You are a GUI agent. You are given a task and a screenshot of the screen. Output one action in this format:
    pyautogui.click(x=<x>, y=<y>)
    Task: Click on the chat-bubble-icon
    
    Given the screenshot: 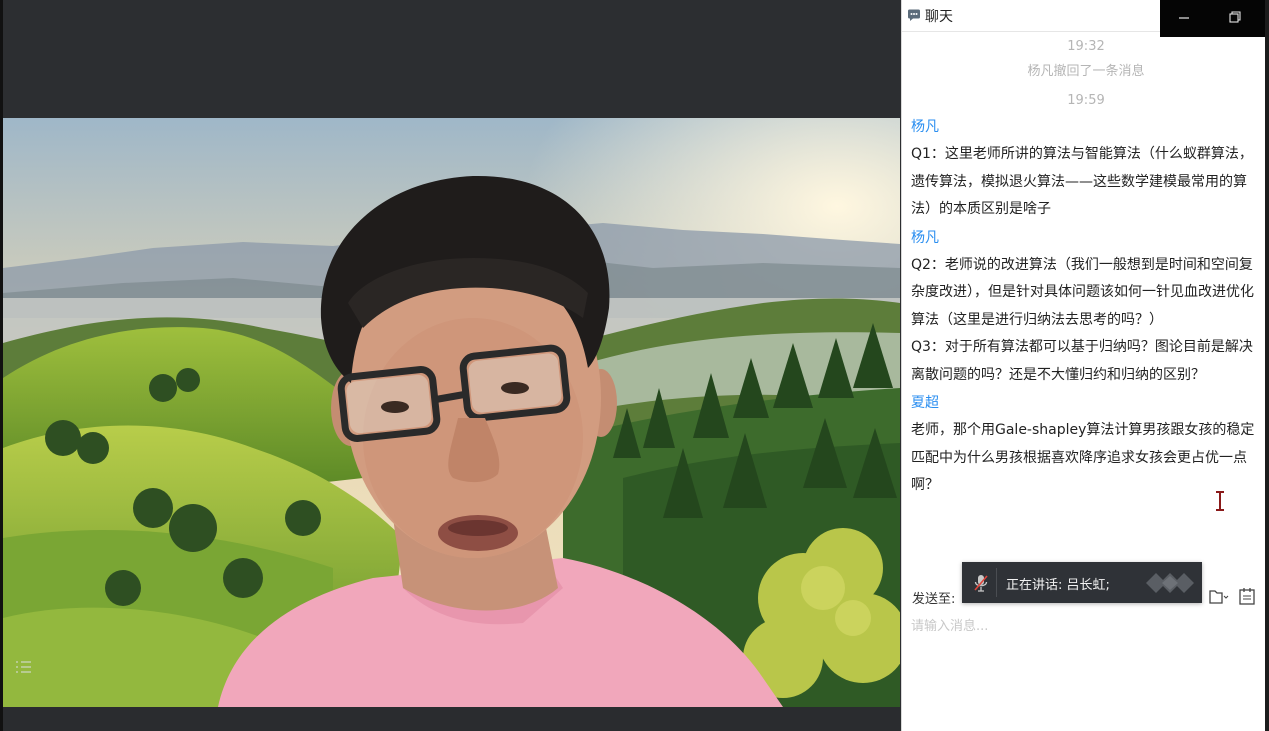 What is the action you would take?
    pyautogui.click(x=914, y=15)
    